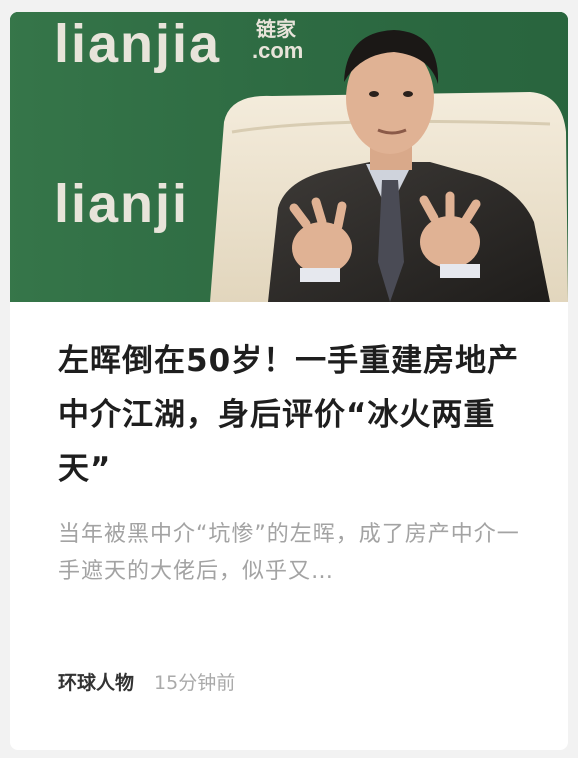  I want to click on logo-text-dotcom: .com, so click(277, 50).